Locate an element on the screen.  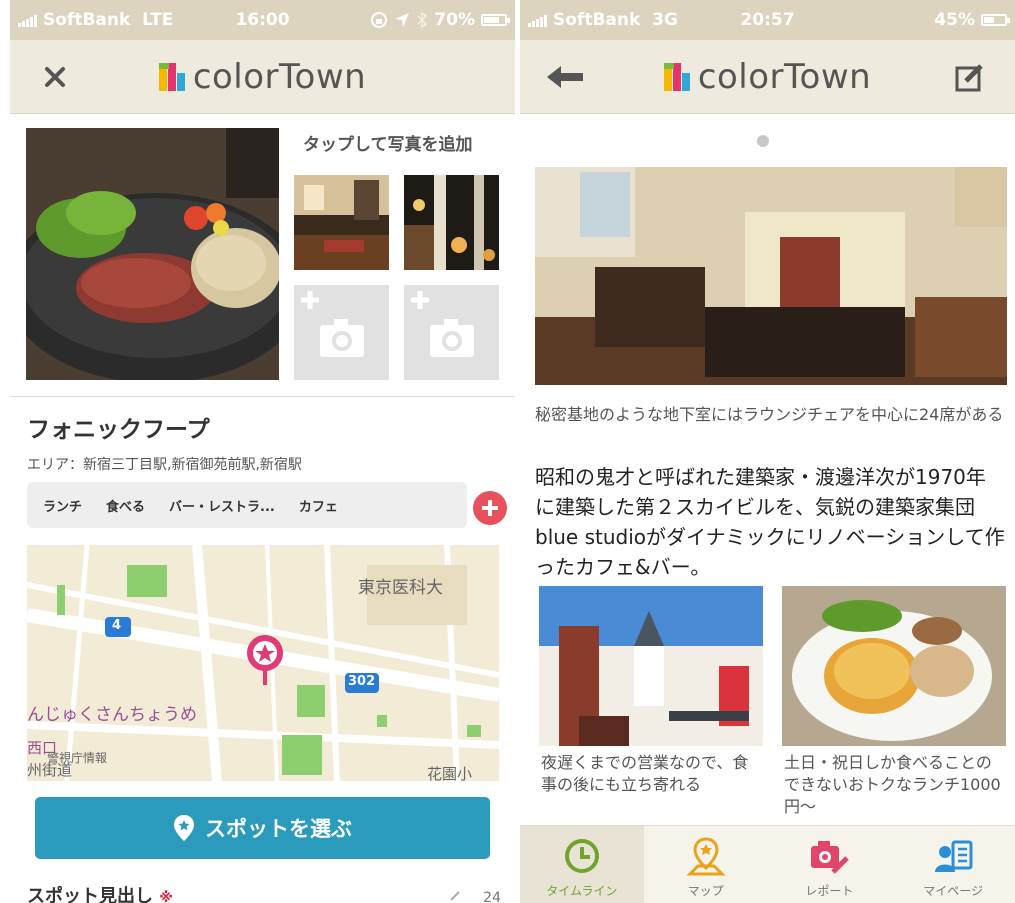
map-label: んじゅくさんちょうめ is located at coordinates (112, 715).